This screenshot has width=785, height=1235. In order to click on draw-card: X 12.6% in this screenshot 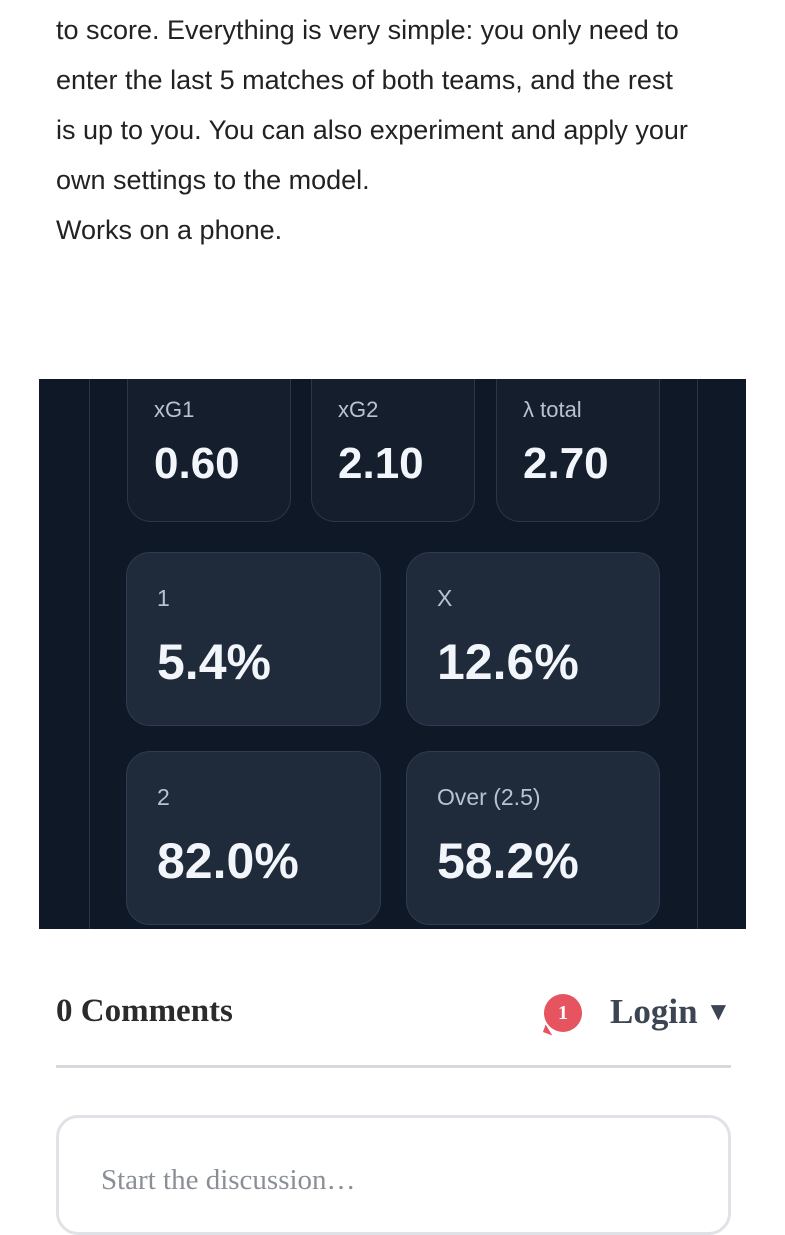, I will do `click(533, 639)`.